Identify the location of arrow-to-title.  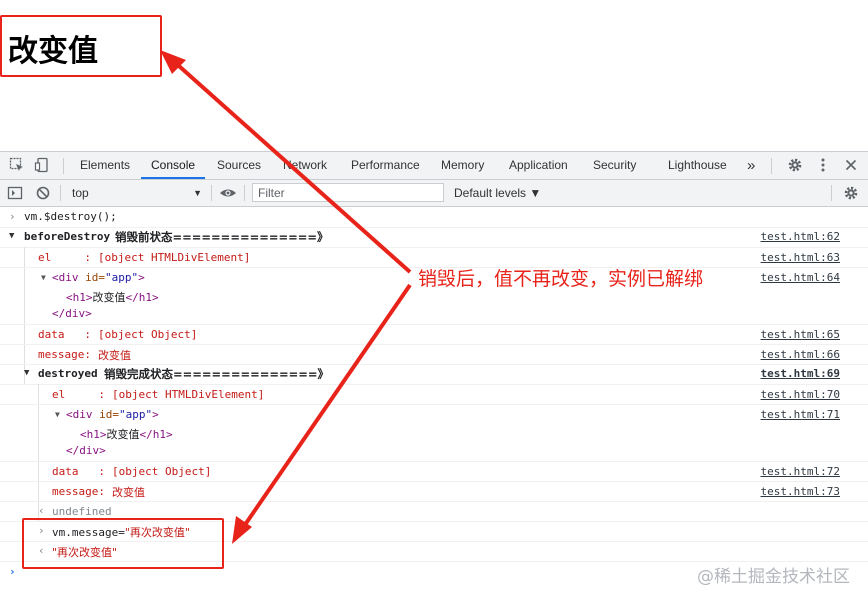
(290, 165).